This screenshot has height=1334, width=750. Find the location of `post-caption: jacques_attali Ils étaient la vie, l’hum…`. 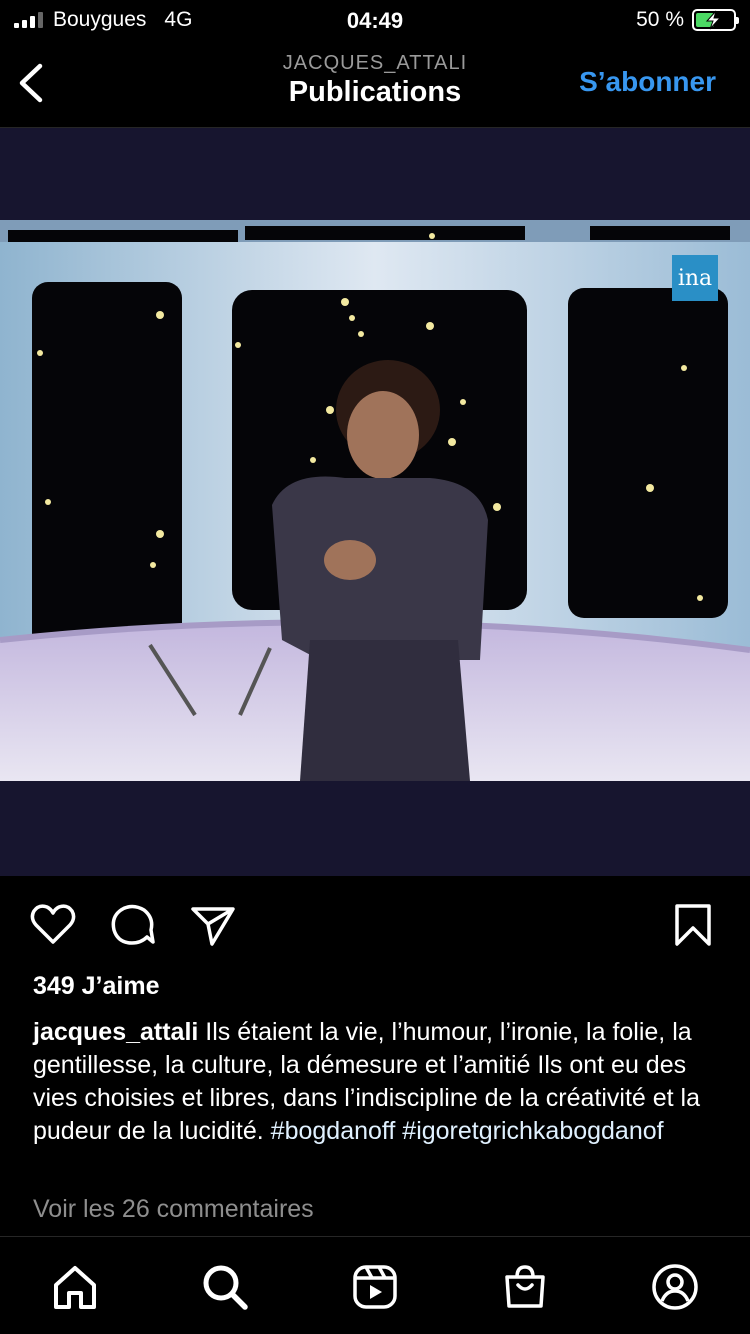

post-caption: jacques_attali Ils étaient la vie, l’hum… is located at coordinates (378, 1082).